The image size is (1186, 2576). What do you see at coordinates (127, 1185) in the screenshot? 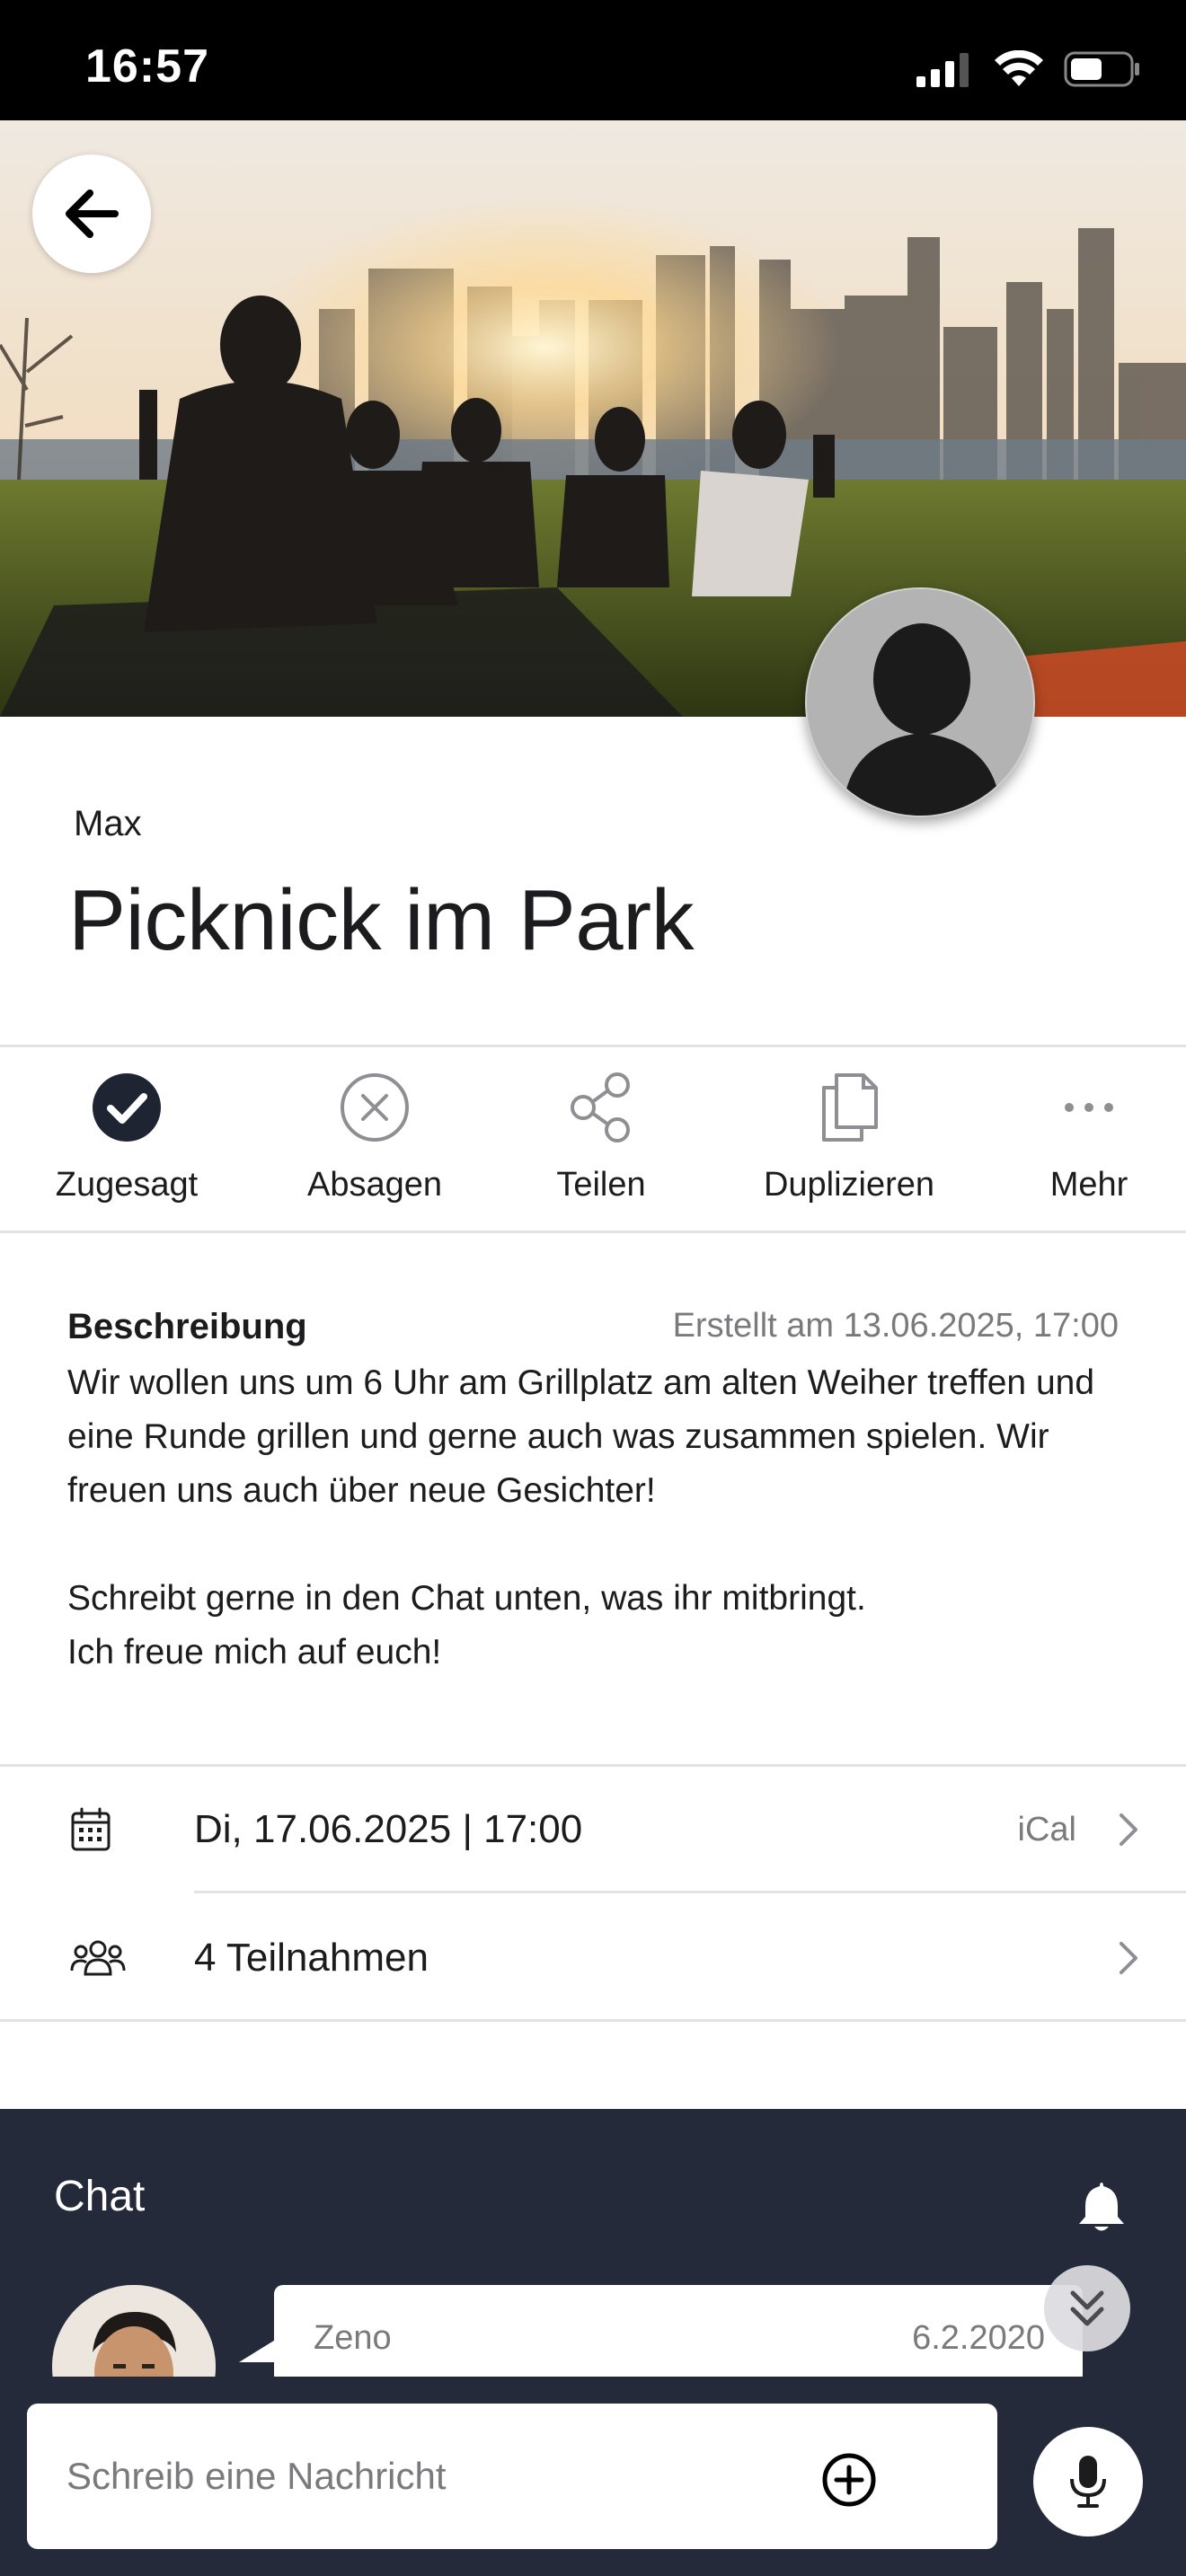
I see `attend-label: Zugesagt` at bounding box center [127, 1185].